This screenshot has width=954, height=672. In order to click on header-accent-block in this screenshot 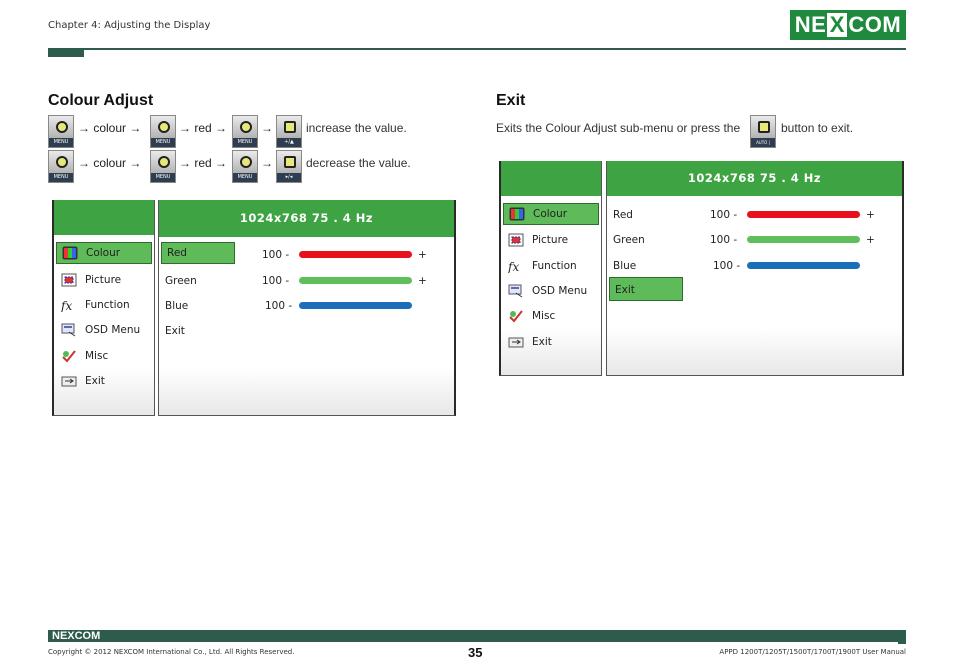, I will do `click(66, 52)`.